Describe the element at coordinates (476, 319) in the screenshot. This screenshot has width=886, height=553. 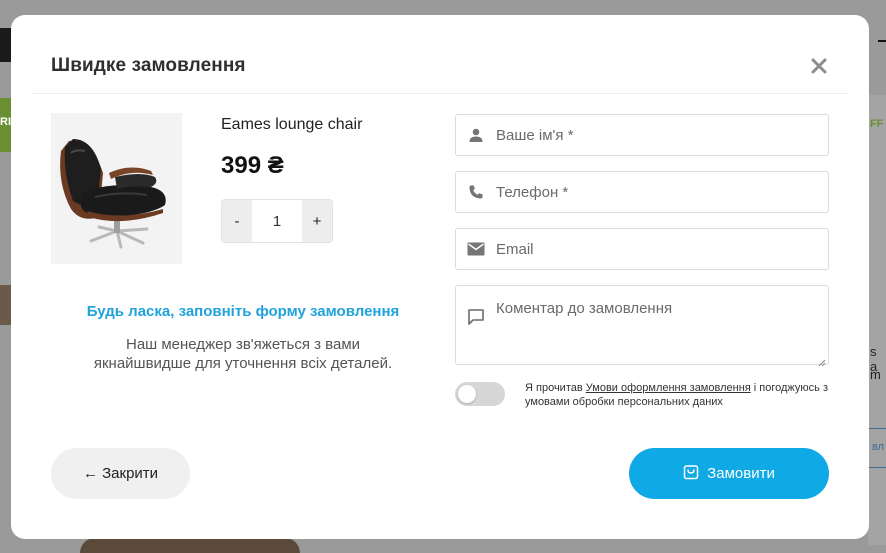
I see `comment-icon` at that location.